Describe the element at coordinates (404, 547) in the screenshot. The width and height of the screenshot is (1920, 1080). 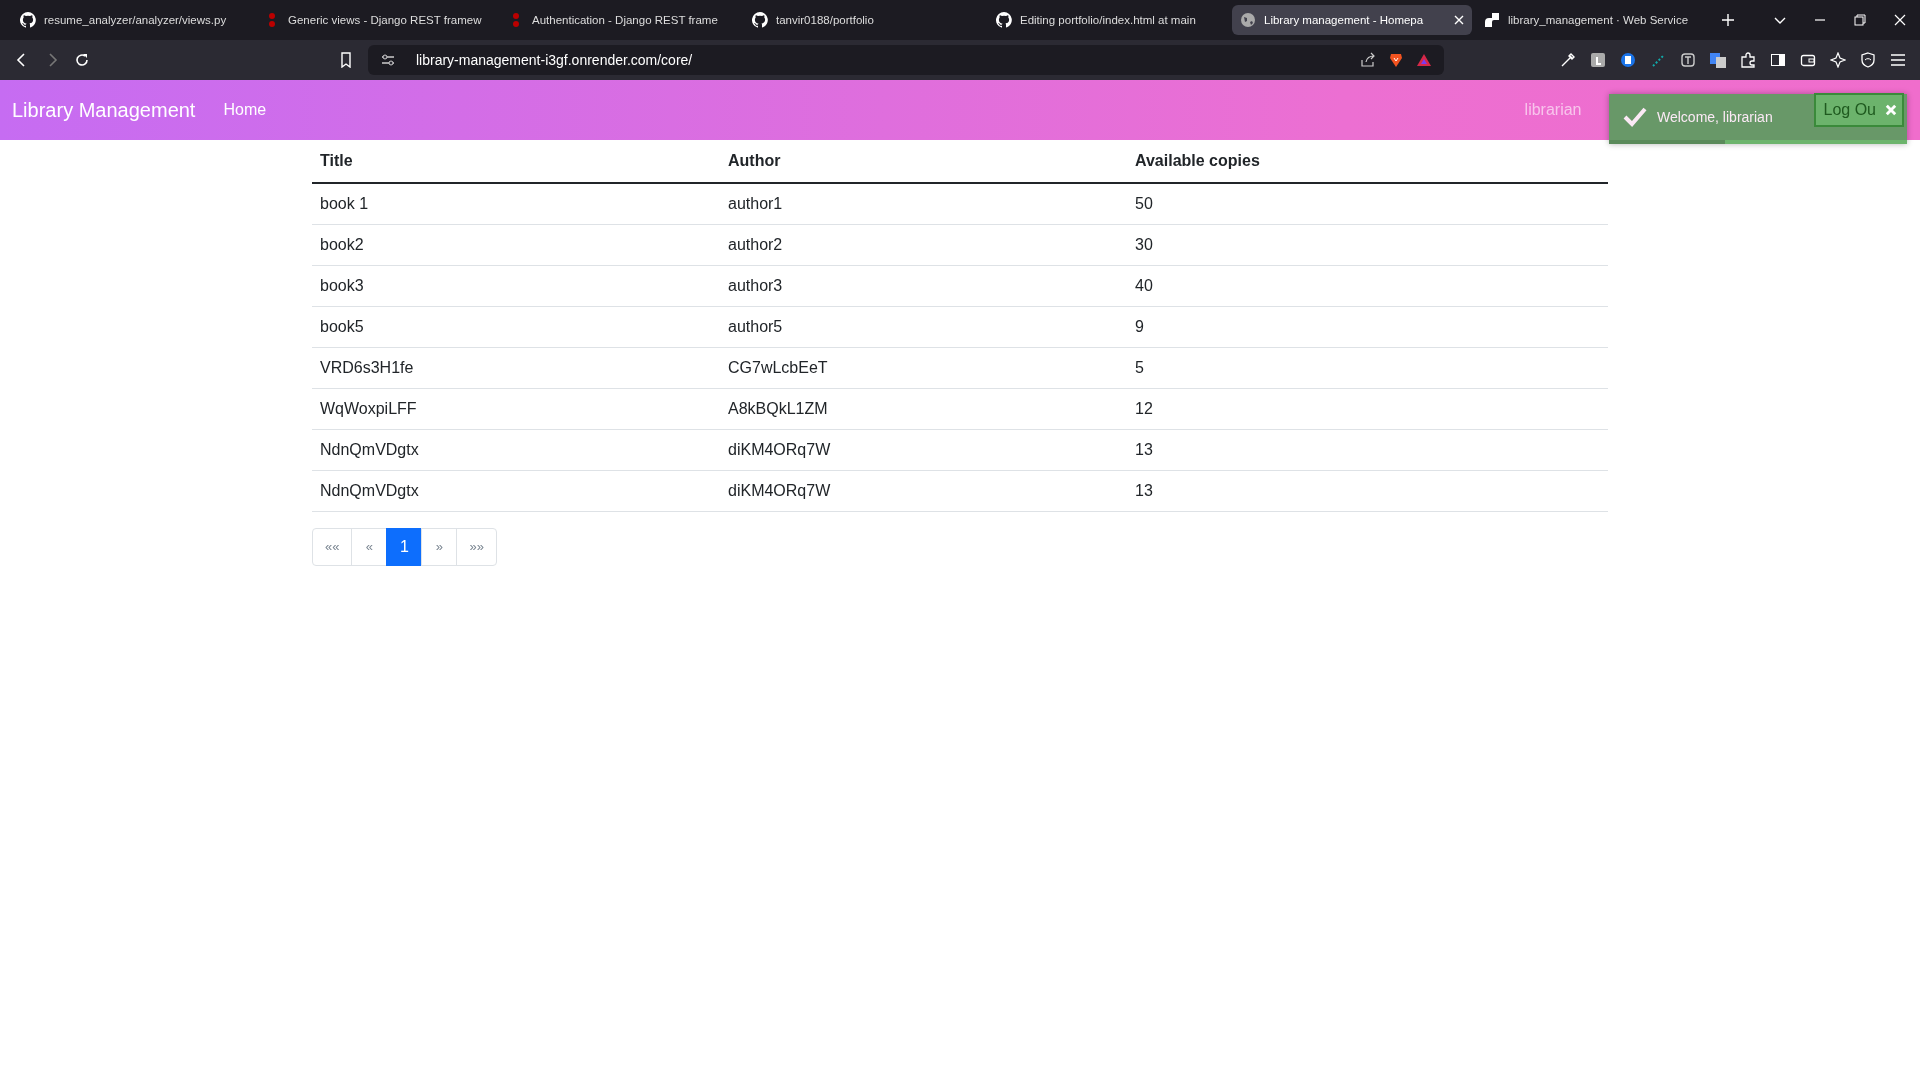
I see `page-link: 1` at that location.